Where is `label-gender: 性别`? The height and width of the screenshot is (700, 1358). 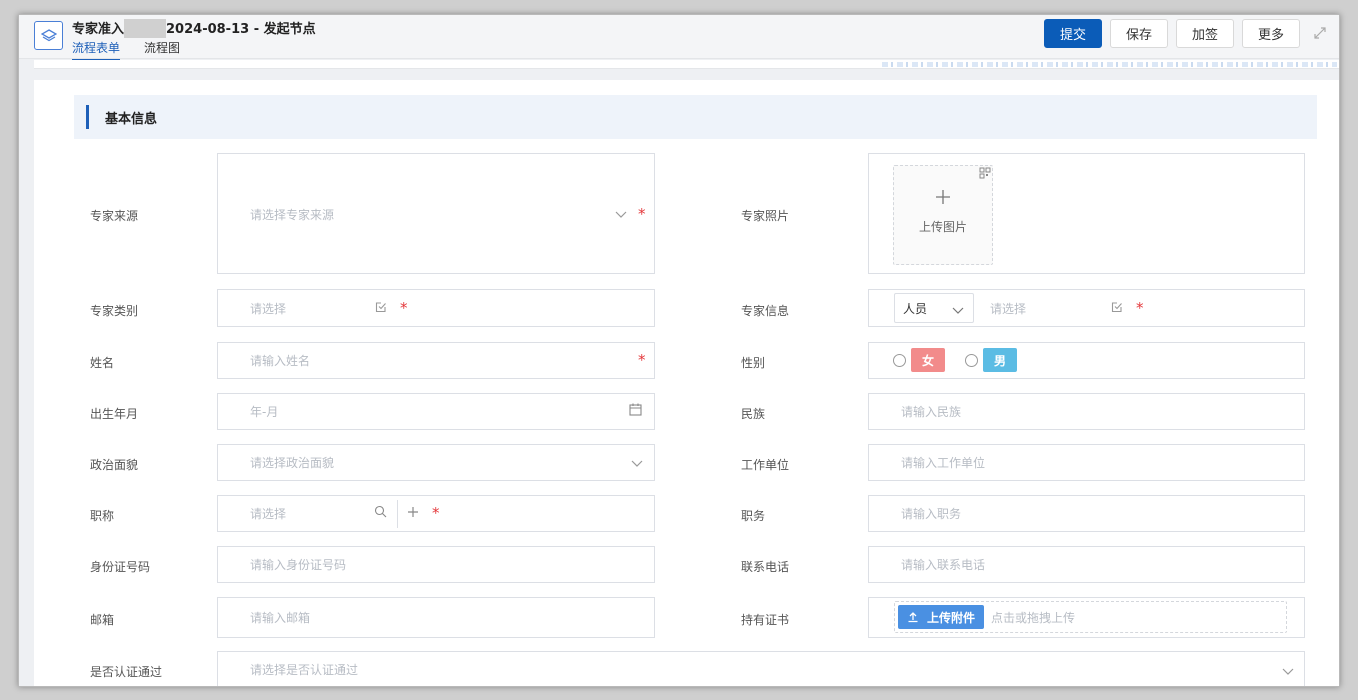 label-gender: 性别 is located at coordinates (753, 363).